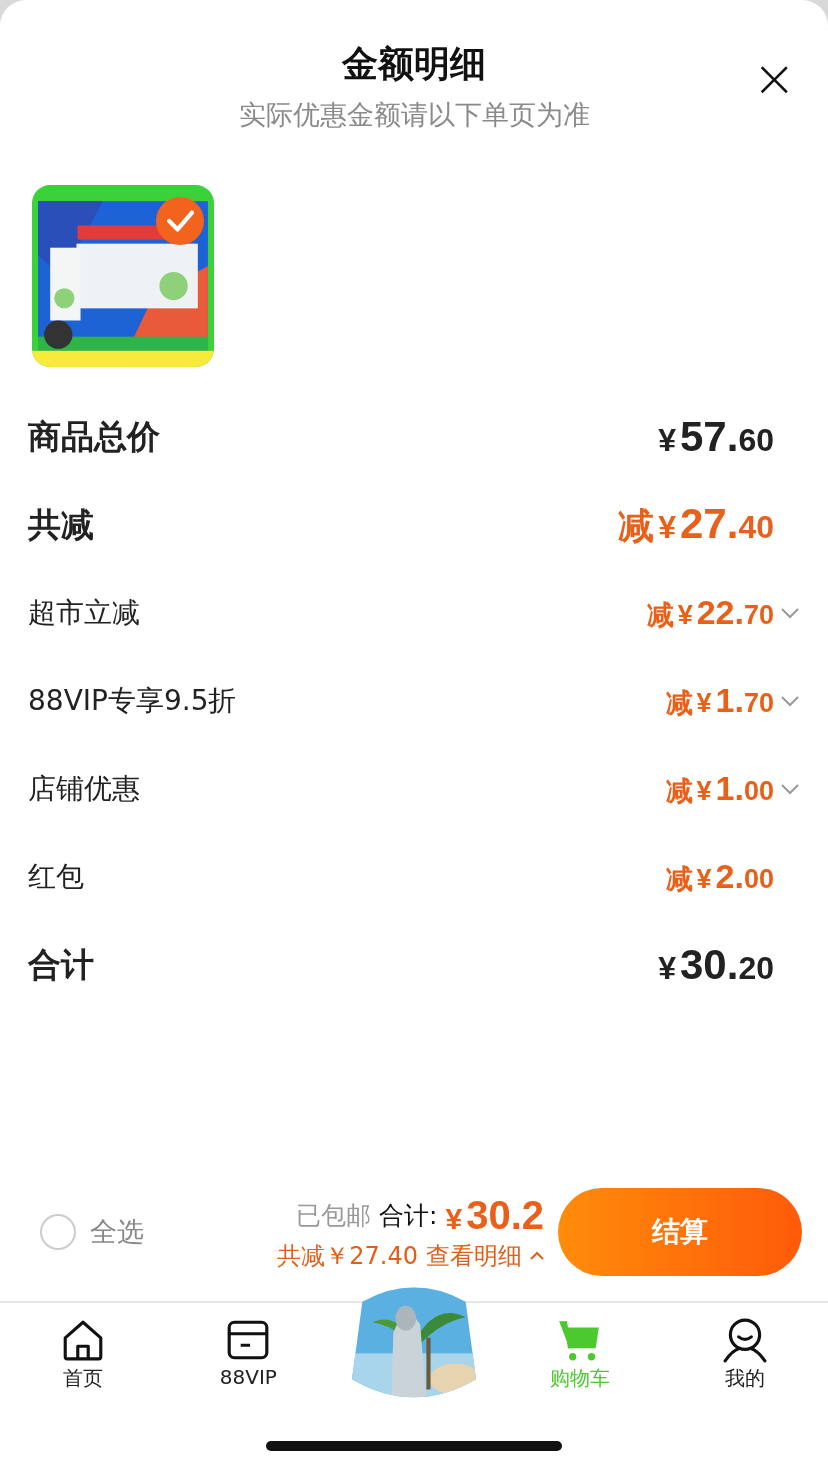 The image size is (828, 1469). I want to click on radio-button, so click(58, 1232).